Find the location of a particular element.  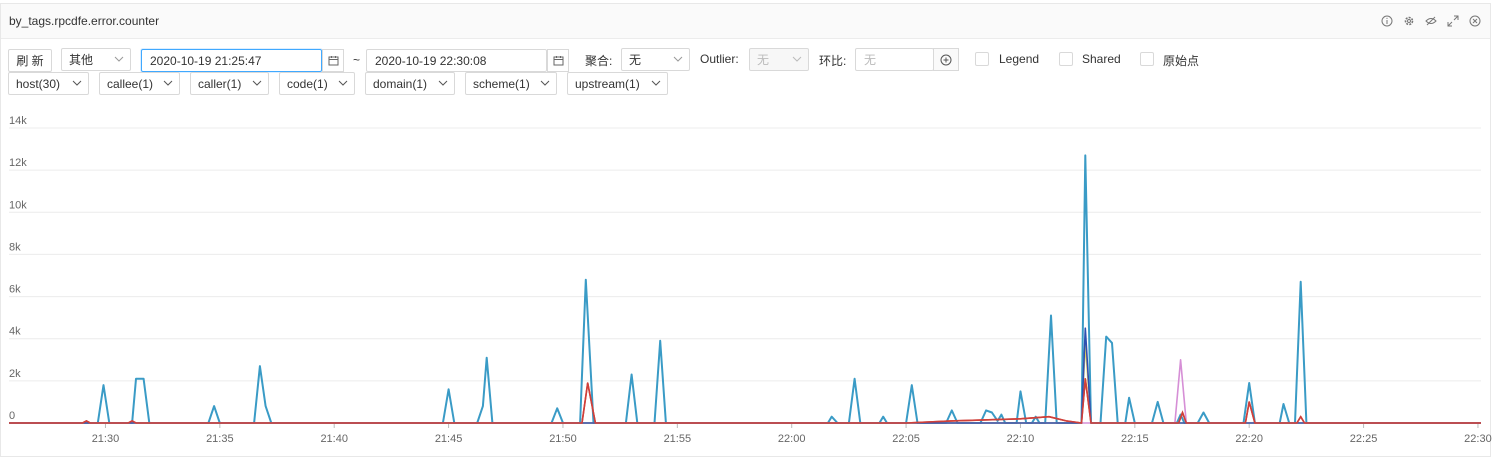

y-tick-label: 14k is located at coordinates (18, 121).